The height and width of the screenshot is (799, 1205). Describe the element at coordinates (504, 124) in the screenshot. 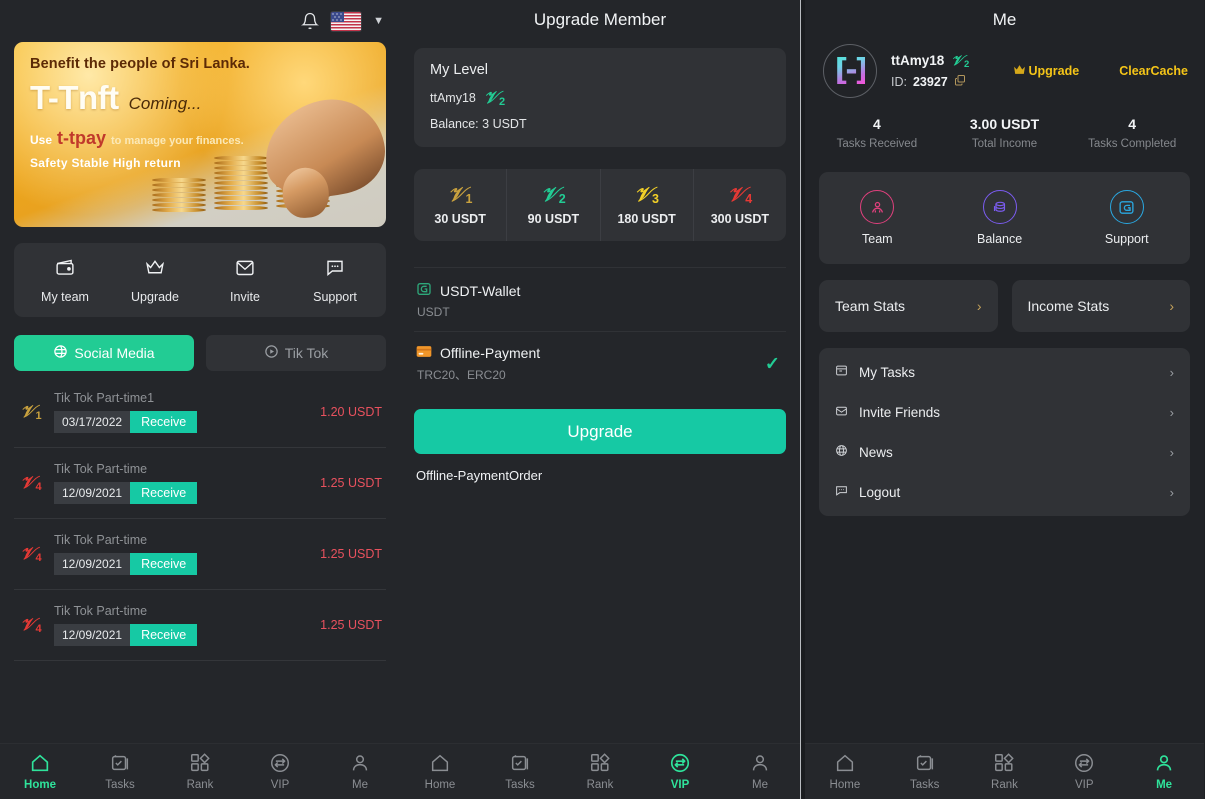

I see `balance-value: 3 USDT` at that location.